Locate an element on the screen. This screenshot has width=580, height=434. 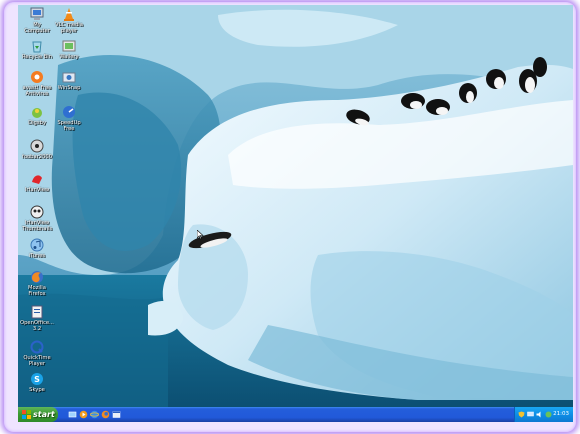
desktop-icon-foobar2000: foobar2000 is located at coordinates (37, 149).